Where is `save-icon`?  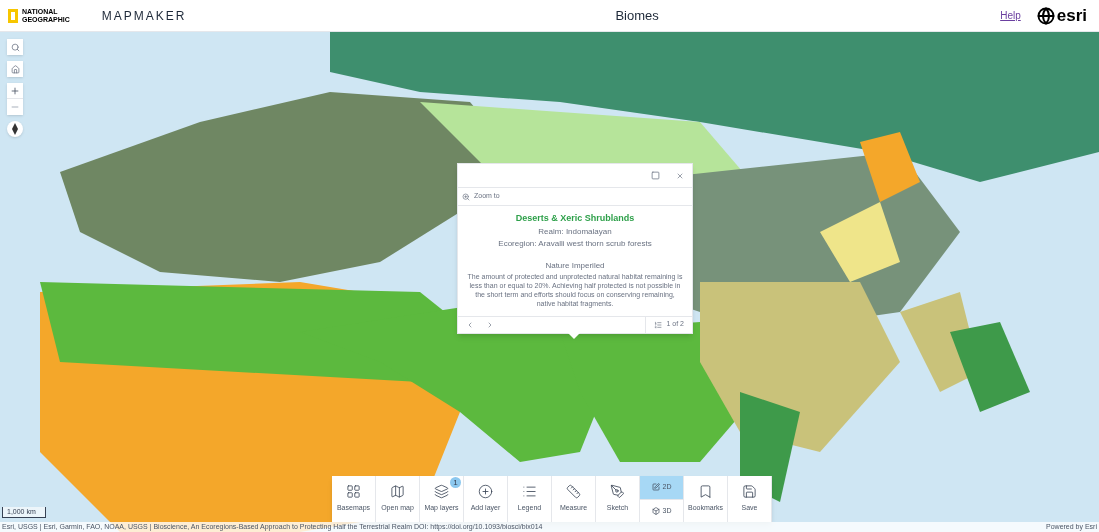
save-icon is located at coordinates (749, 492).